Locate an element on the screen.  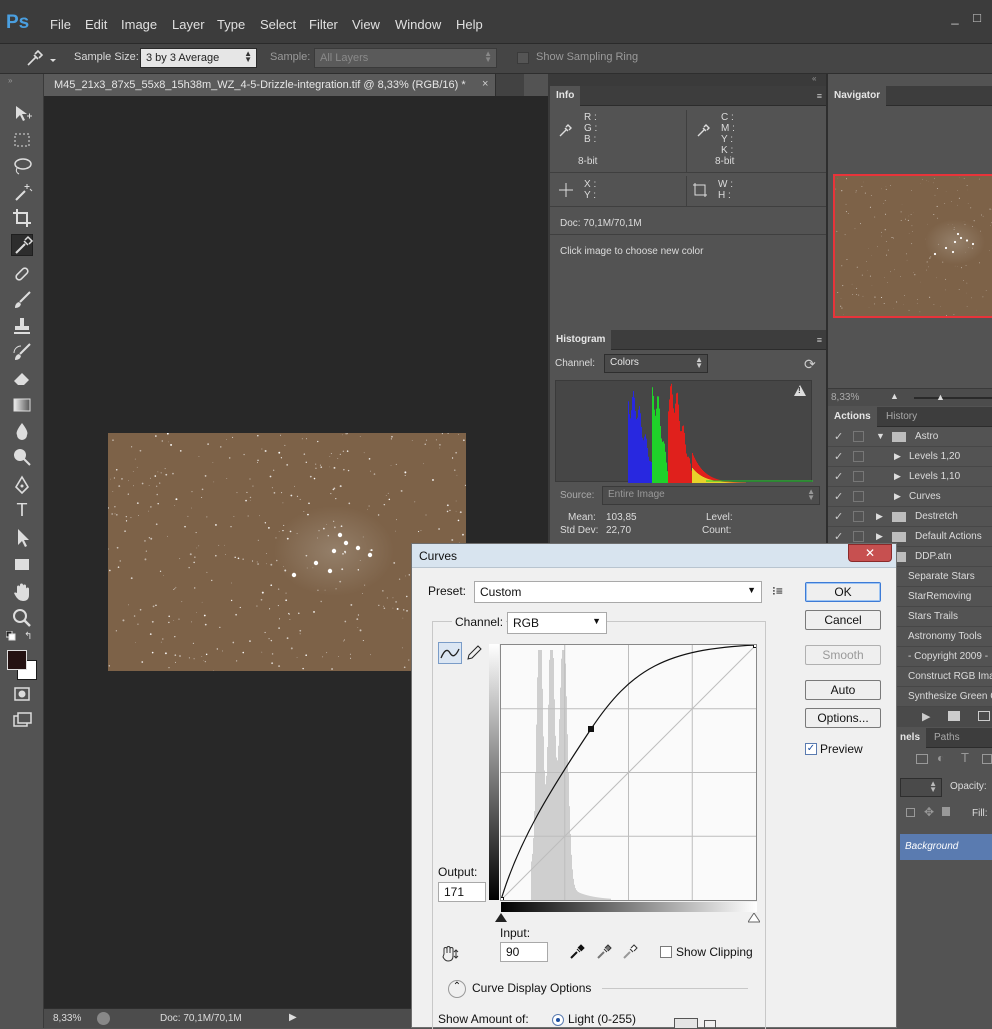
histogram-source-select: Entire Image ▲▼ is located at coordinates (711, 495).